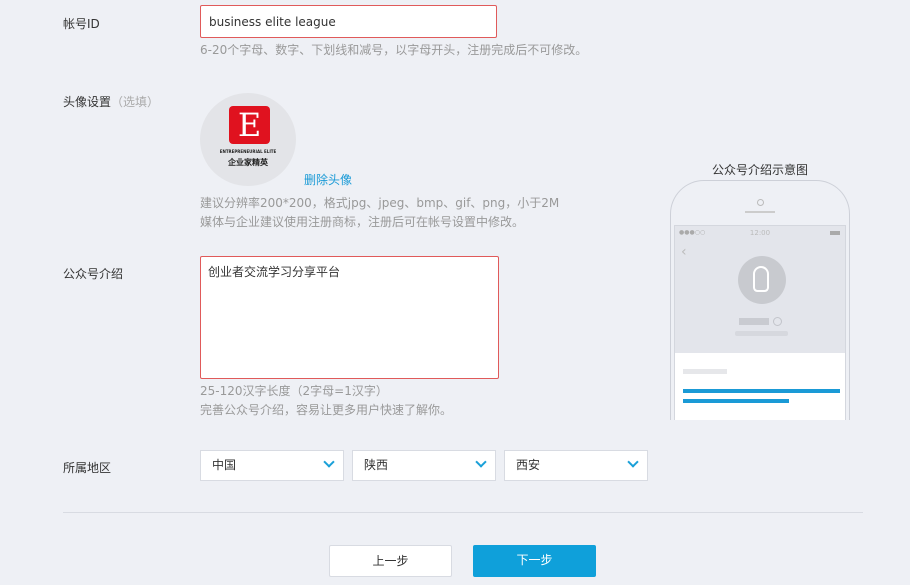 Image resolution: width=910 pixels, height=585 pixels. What do you see at coordinates (362, 222) in the screenshot?
I see `avatar-hint-2: 媒体与企业建议使用注册商标，注册后可在帐号设置中修改。` at bounding box center [362, 222].